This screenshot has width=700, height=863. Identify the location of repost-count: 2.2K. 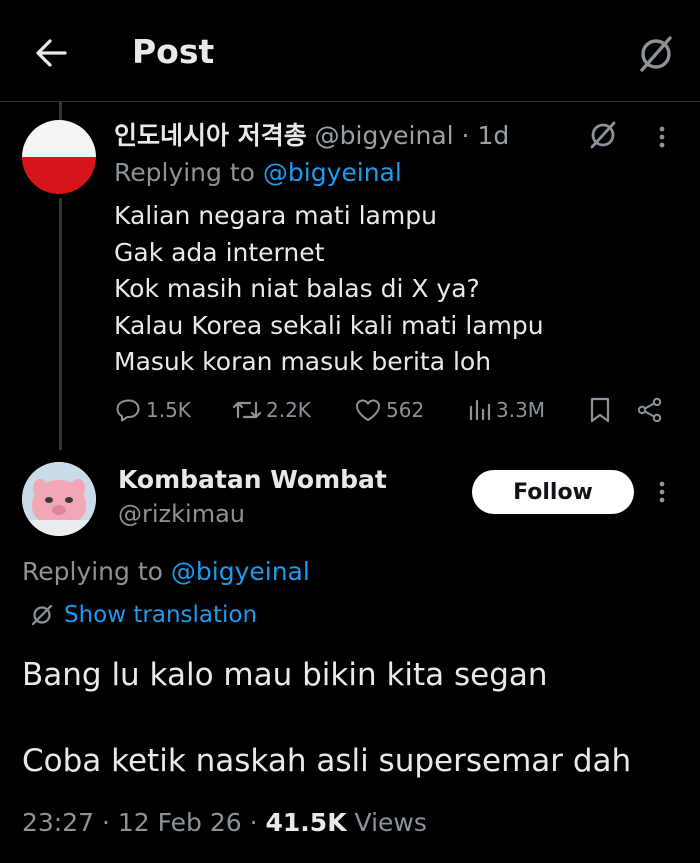
(288, 410).